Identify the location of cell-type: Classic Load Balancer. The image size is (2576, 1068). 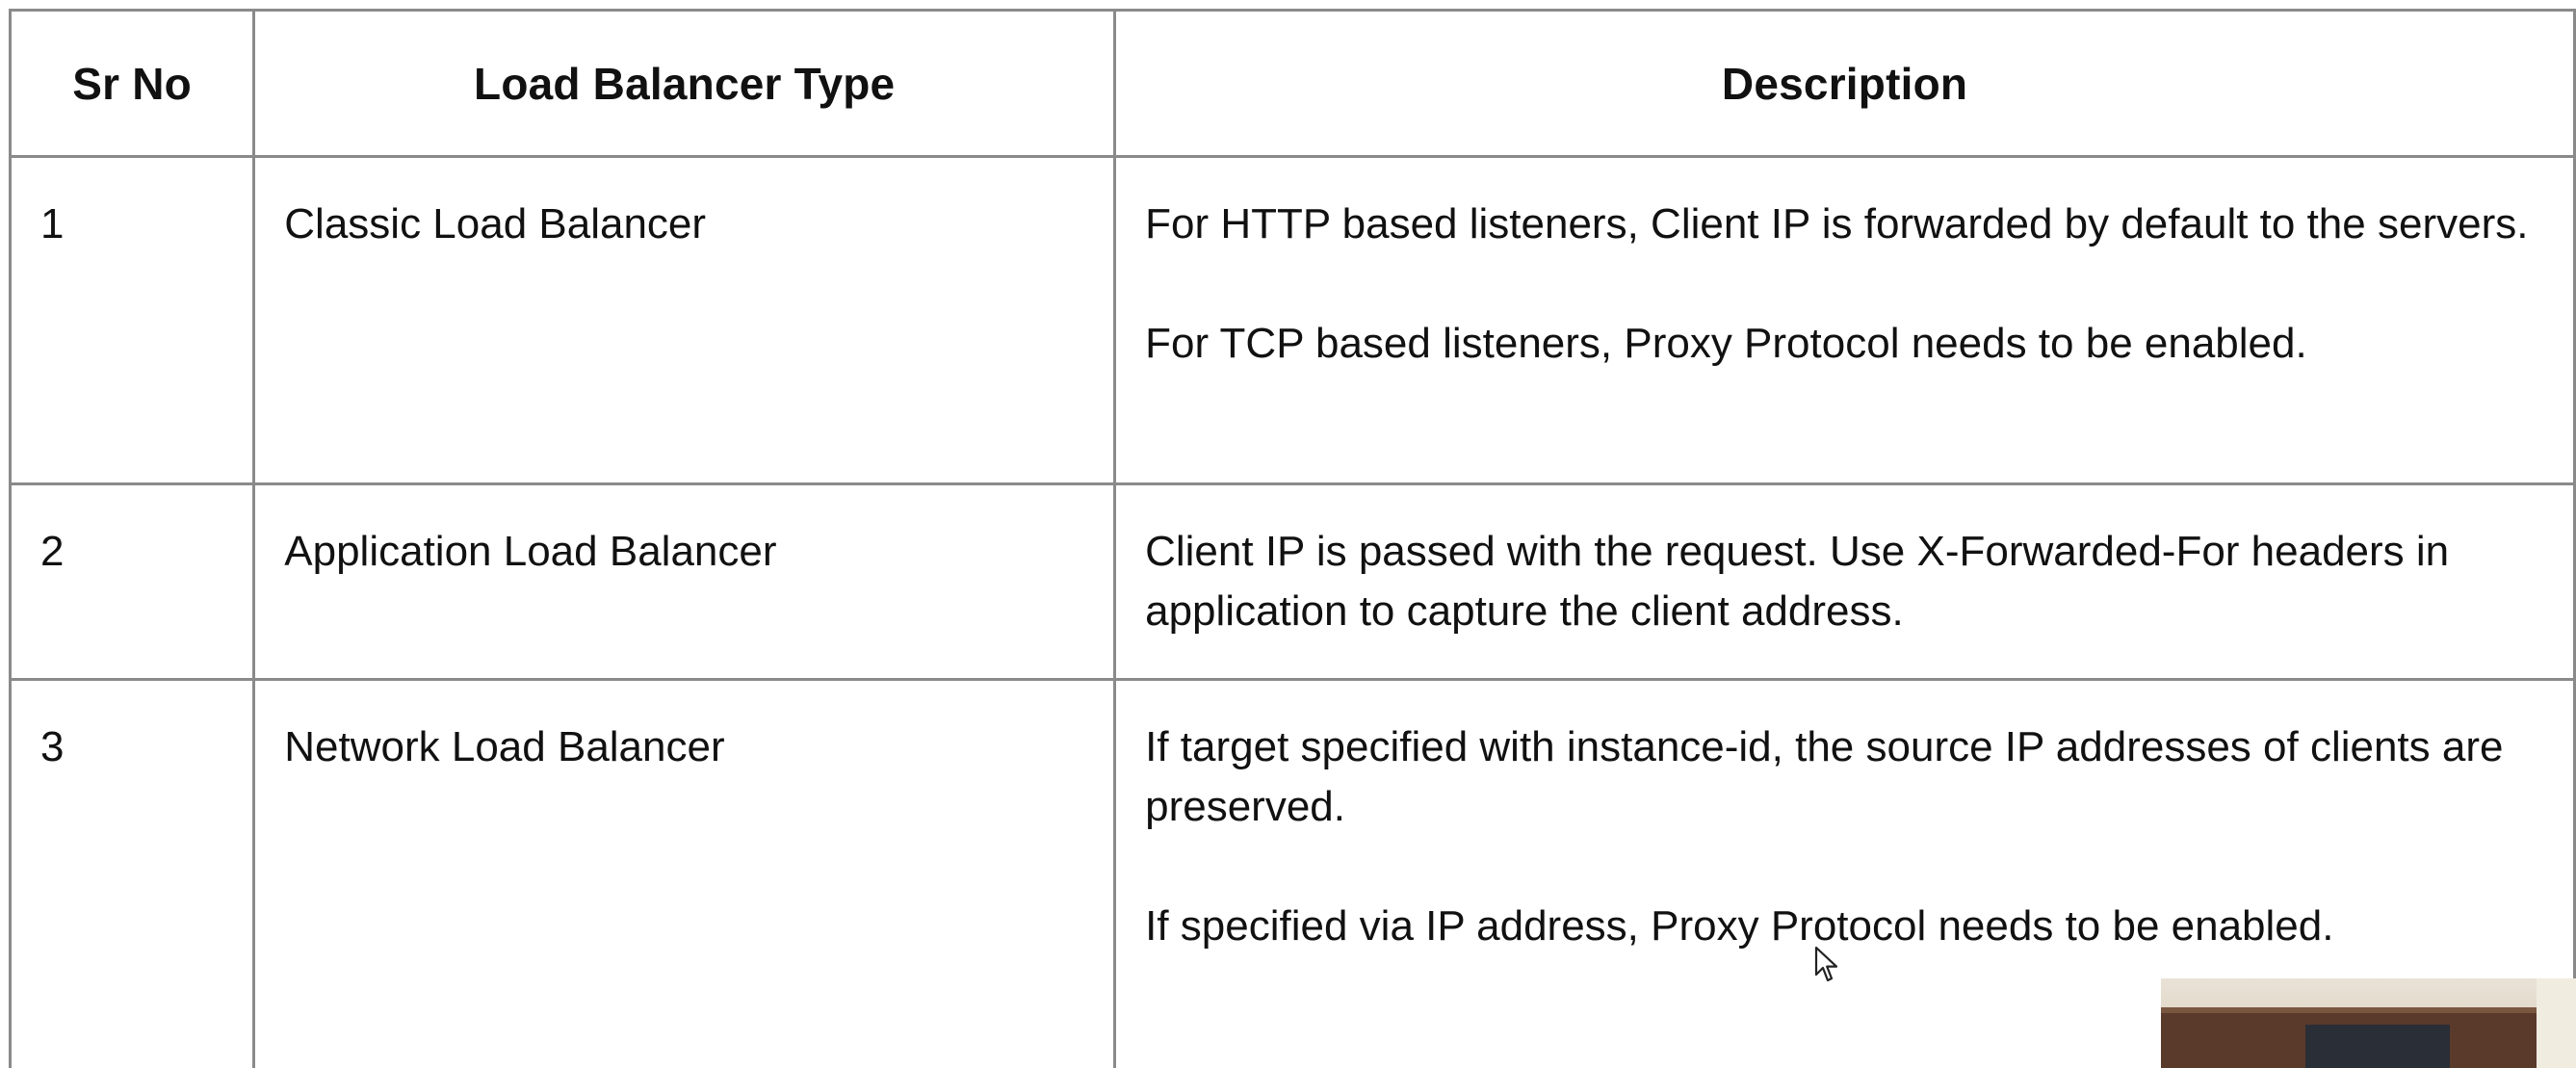
(684, 320).